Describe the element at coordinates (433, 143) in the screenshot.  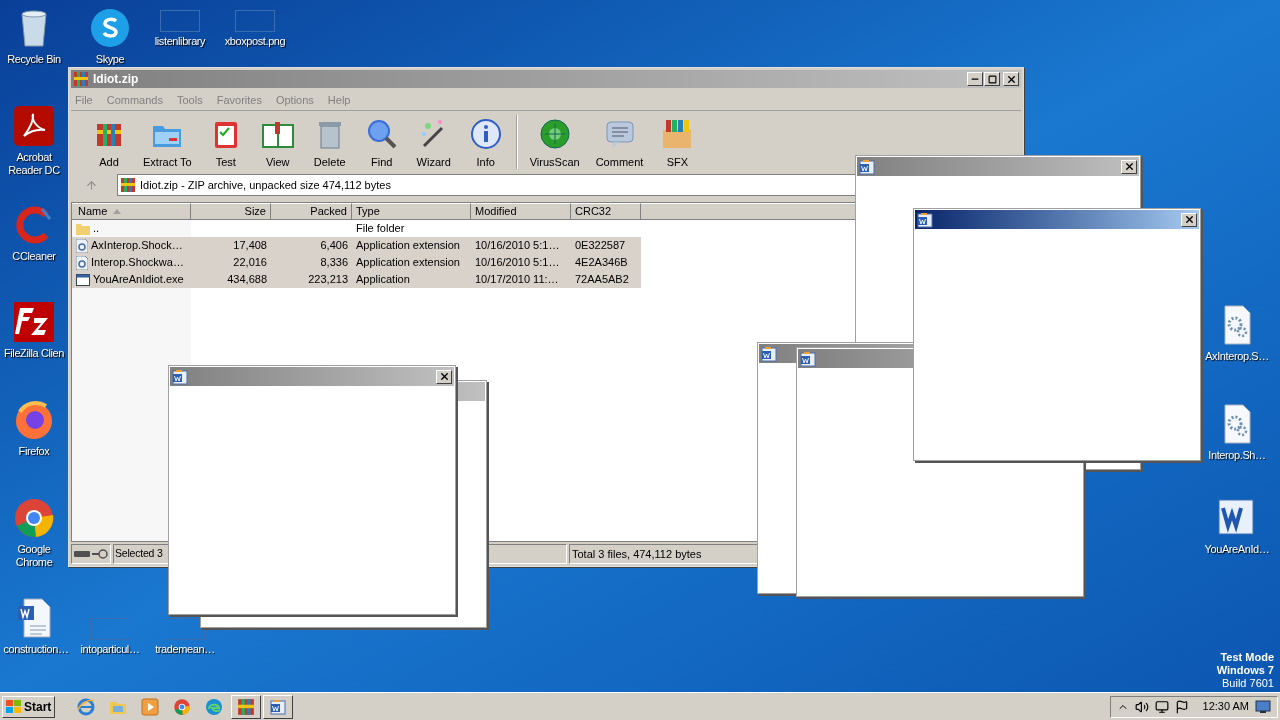
I see `toolbar-button: Wizard` at that location.